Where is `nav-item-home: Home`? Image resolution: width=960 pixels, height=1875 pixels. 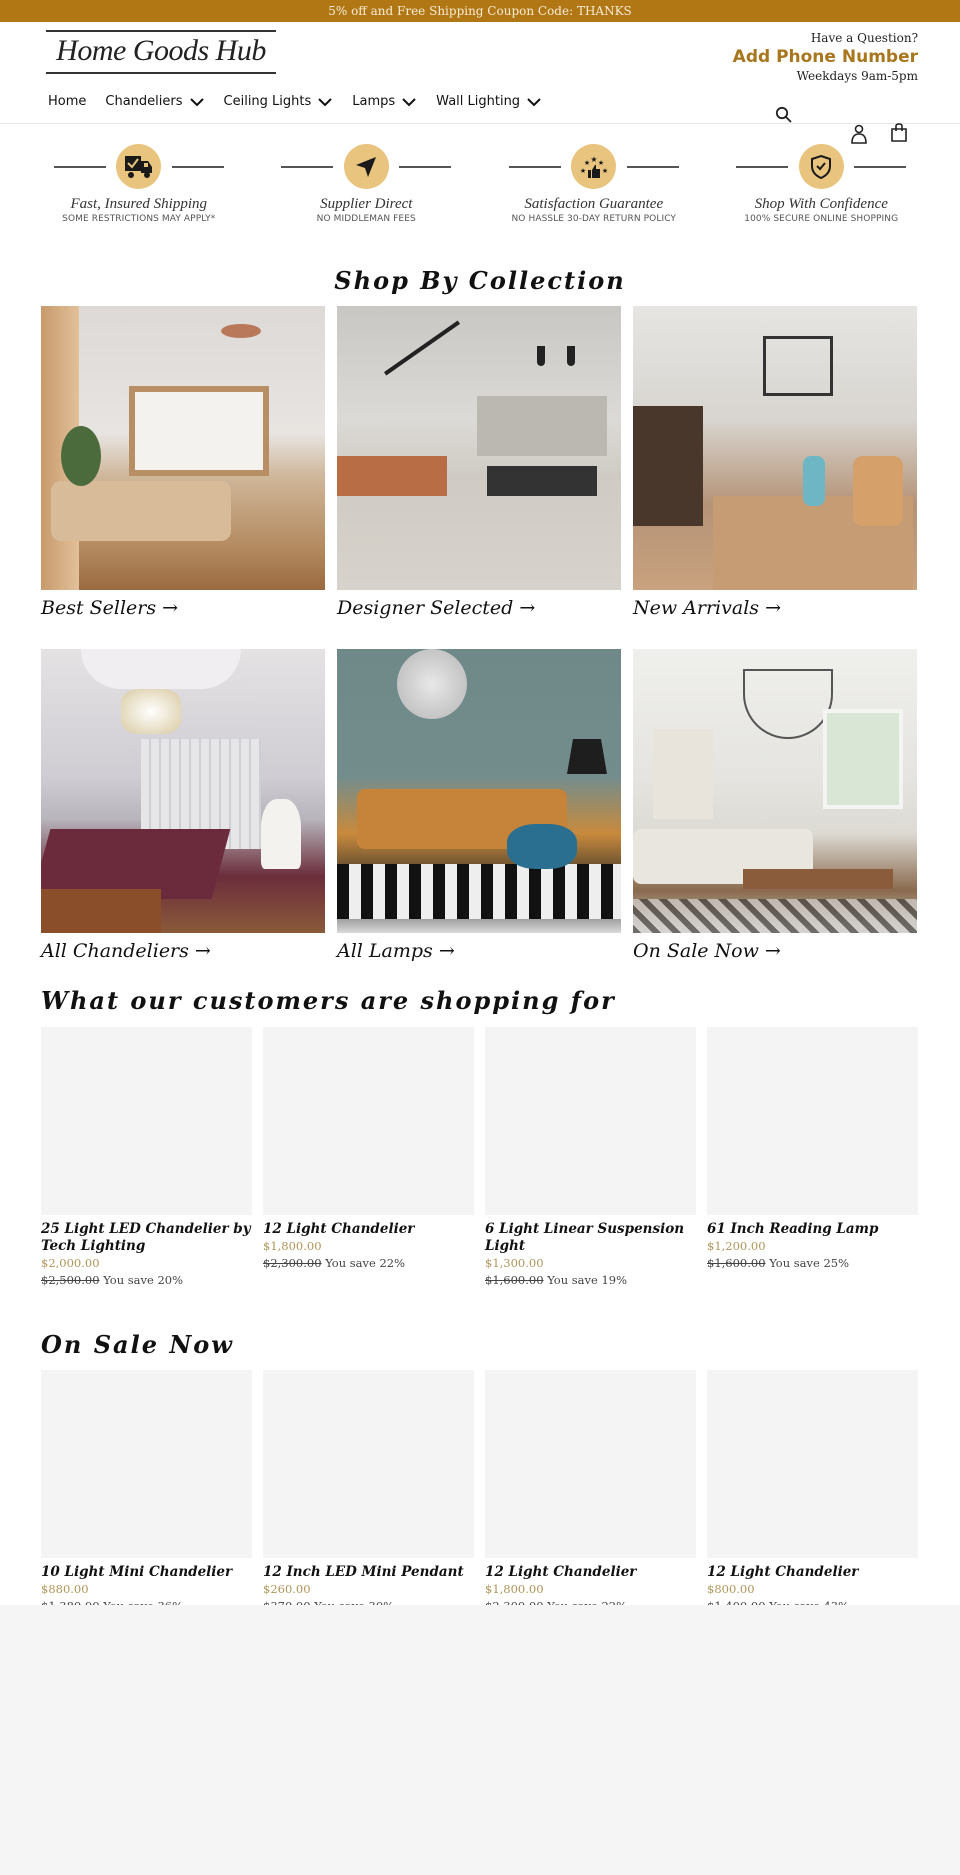 nav-item-home: Home is located at coordinates (67, 101).